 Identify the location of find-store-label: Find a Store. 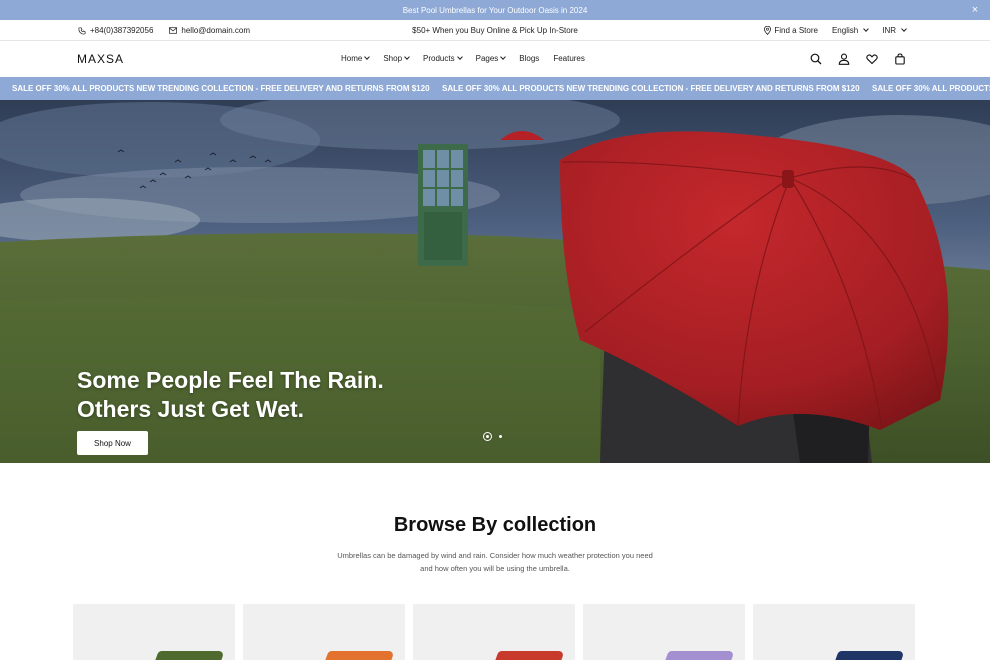
(796, 30).